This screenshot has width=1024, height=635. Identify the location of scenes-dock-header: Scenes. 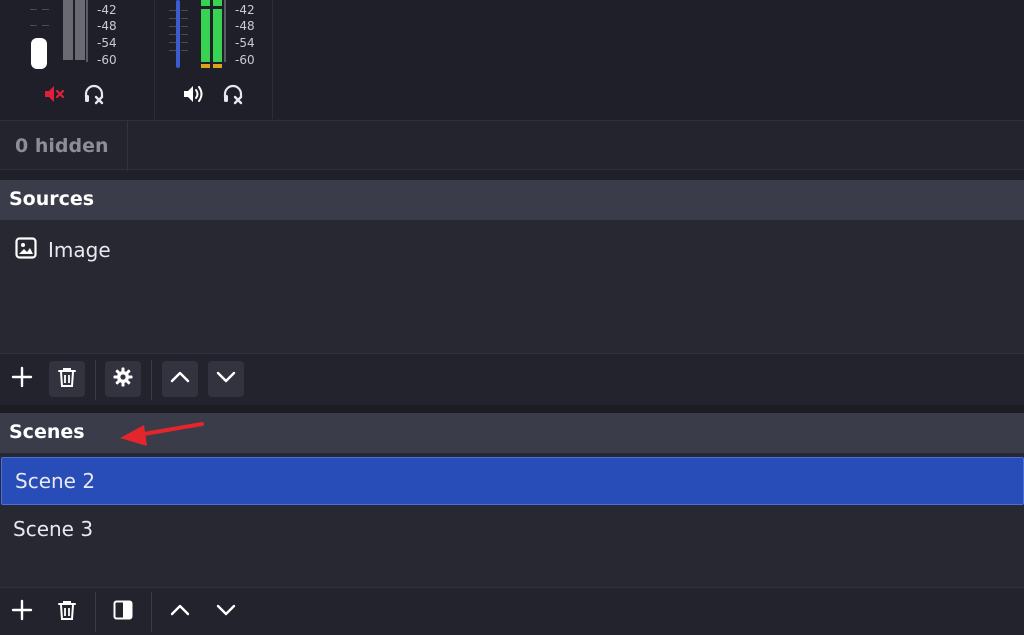
(512, 433).